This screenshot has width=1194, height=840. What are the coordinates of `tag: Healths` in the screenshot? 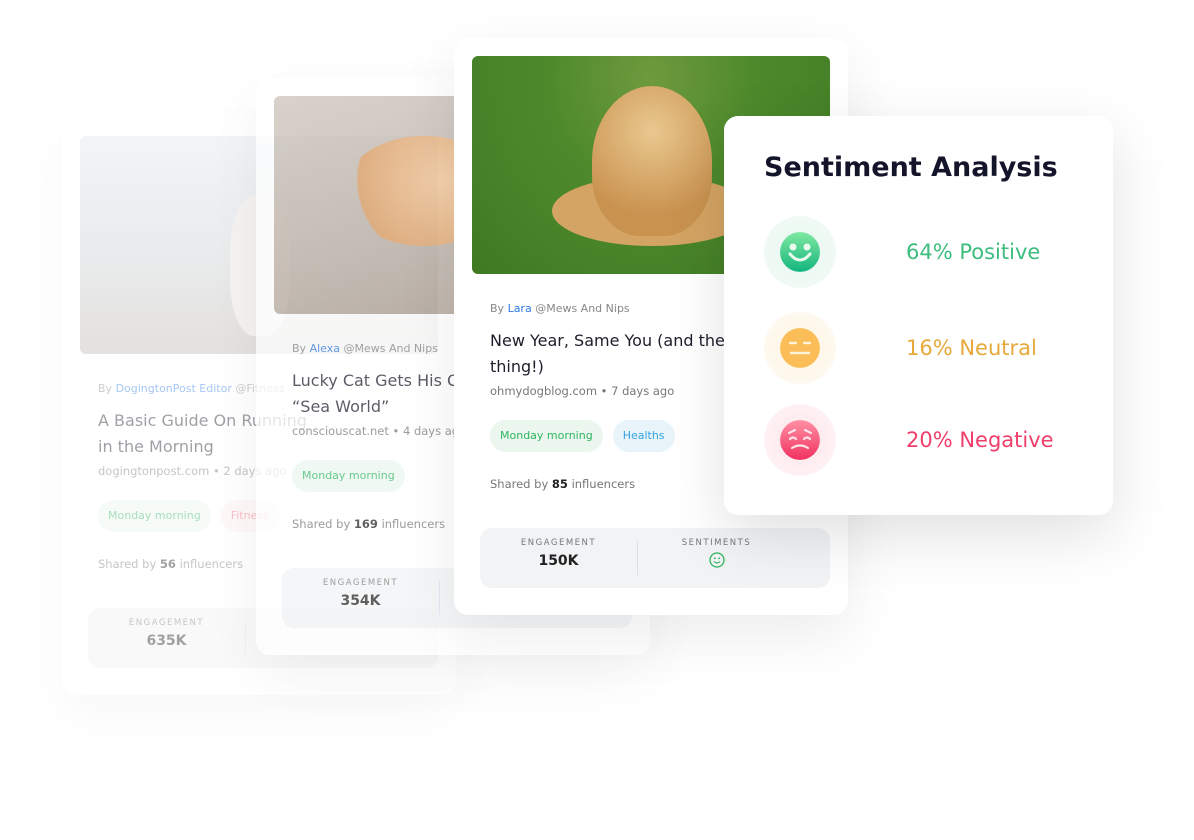 It's located at (643, 436).